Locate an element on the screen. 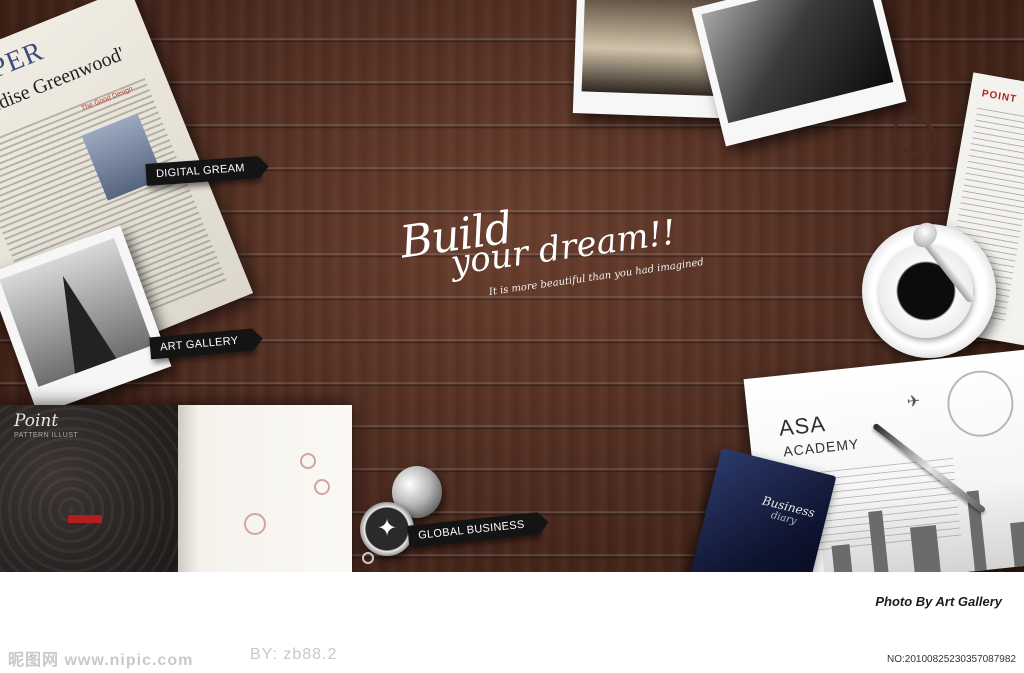  notebook-right-page is located at coordinates (265, 488).